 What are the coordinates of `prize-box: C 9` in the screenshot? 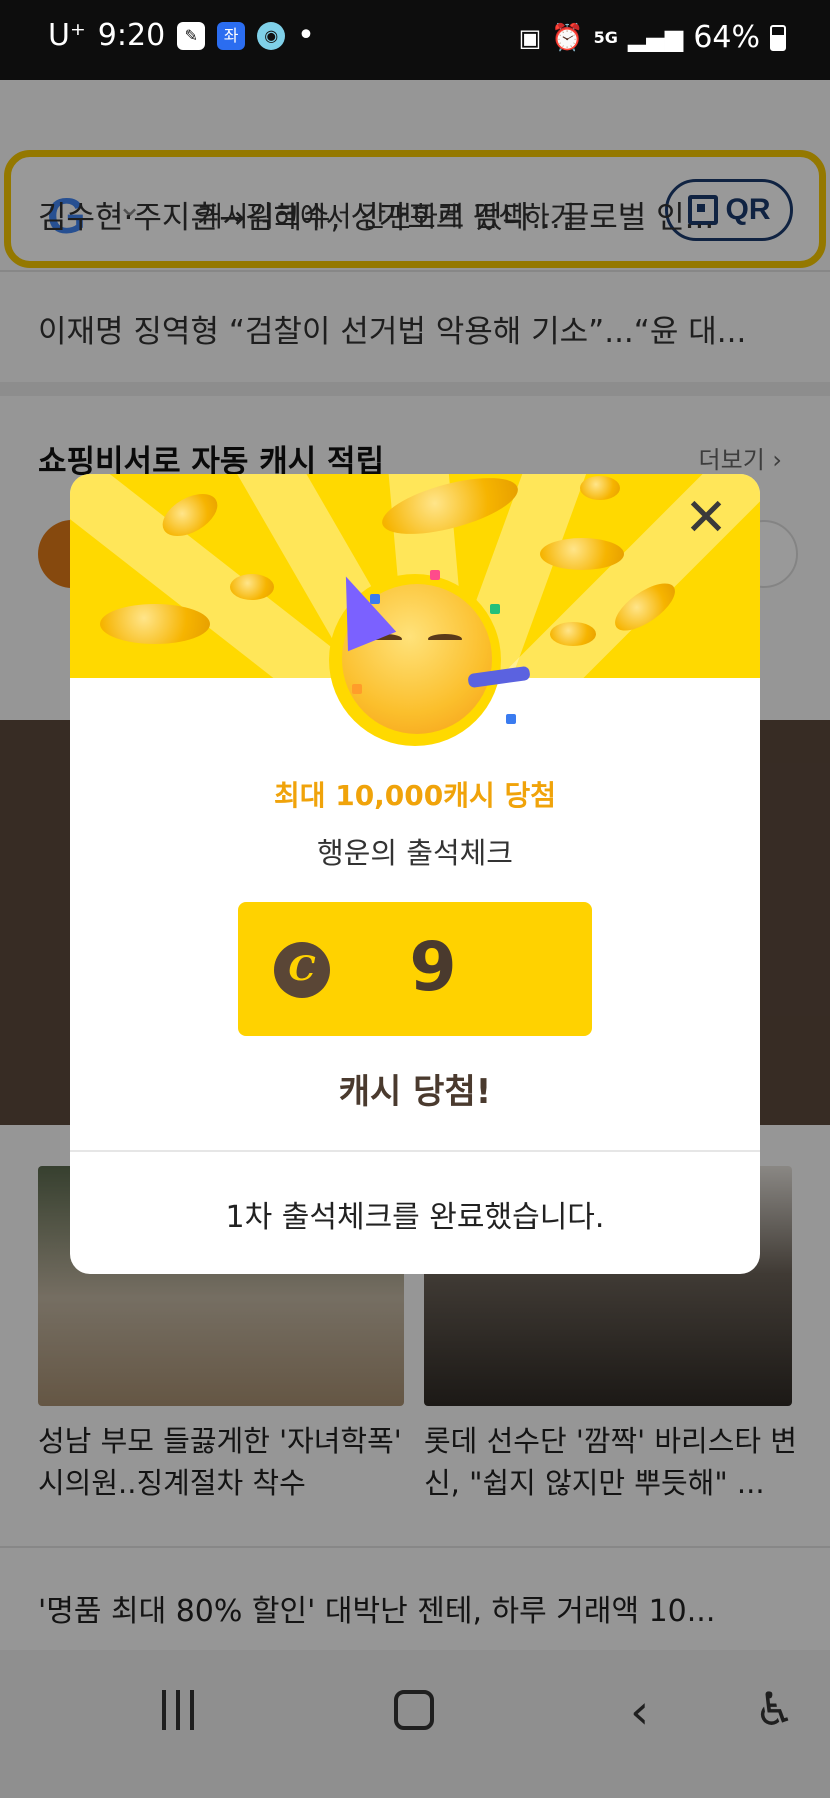 It's located at (415, 969).